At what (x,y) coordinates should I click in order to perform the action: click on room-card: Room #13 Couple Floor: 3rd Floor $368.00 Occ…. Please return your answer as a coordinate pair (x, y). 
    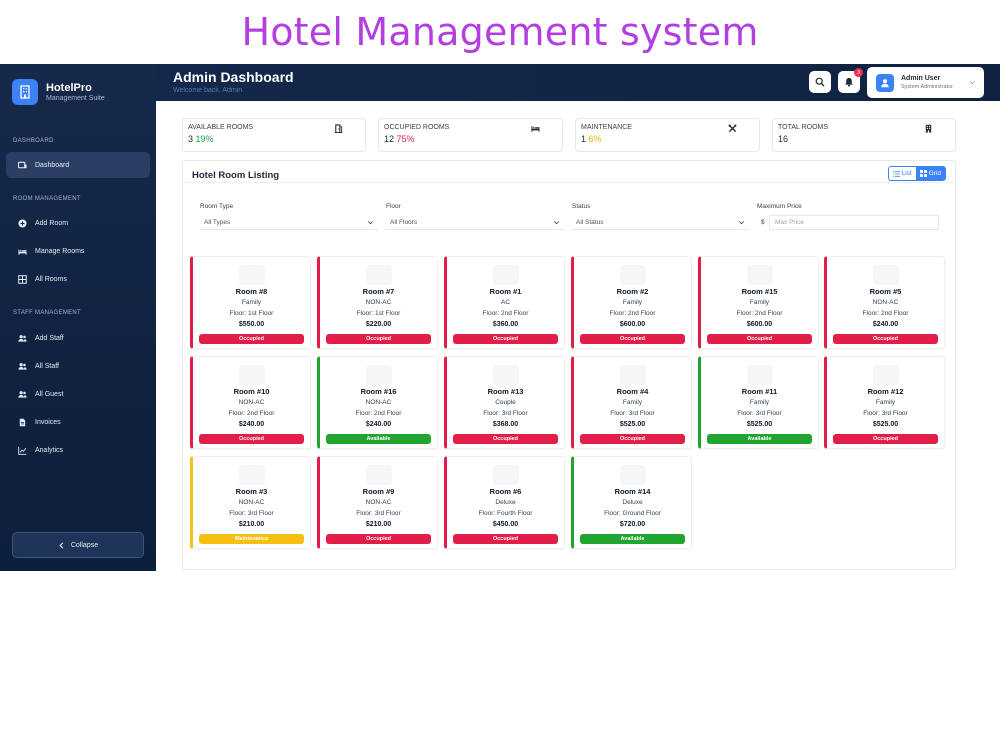
    Looking at the image, I should click on (504, 402).